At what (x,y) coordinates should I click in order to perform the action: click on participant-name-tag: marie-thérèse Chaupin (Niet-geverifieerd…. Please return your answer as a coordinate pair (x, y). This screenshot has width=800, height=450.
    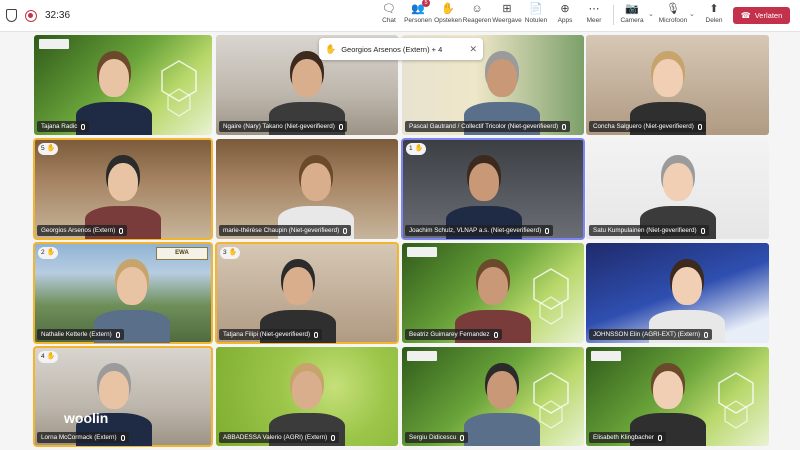
    Looking at the image, I should click on (285, 230).